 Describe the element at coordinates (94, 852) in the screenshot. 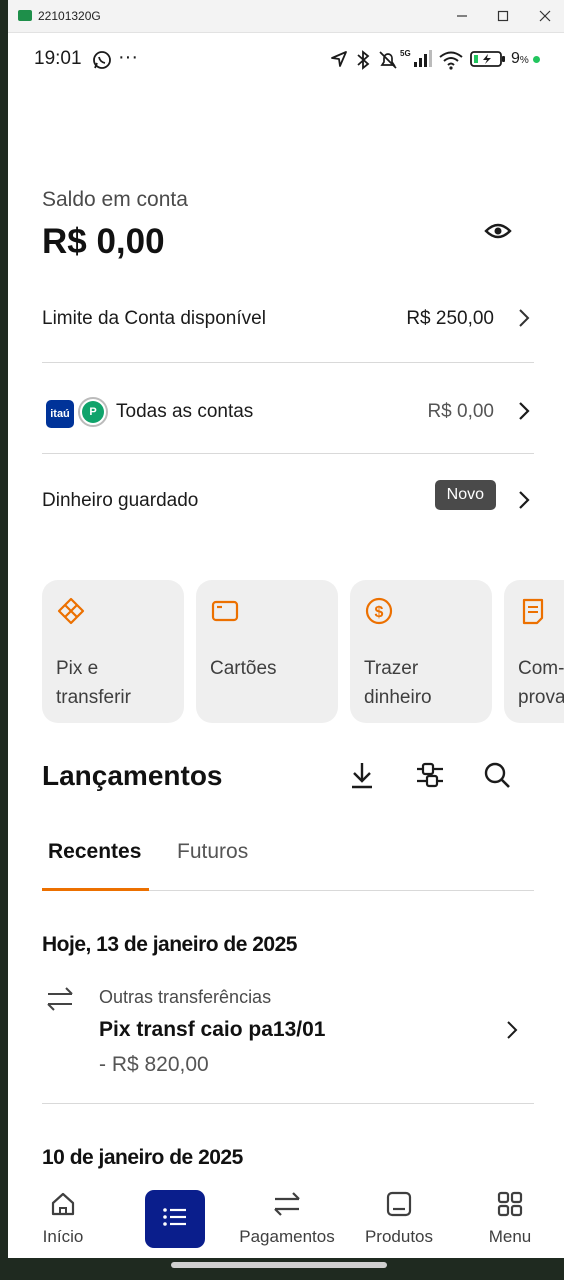

I see `tab-recent: Recentes` at that location.